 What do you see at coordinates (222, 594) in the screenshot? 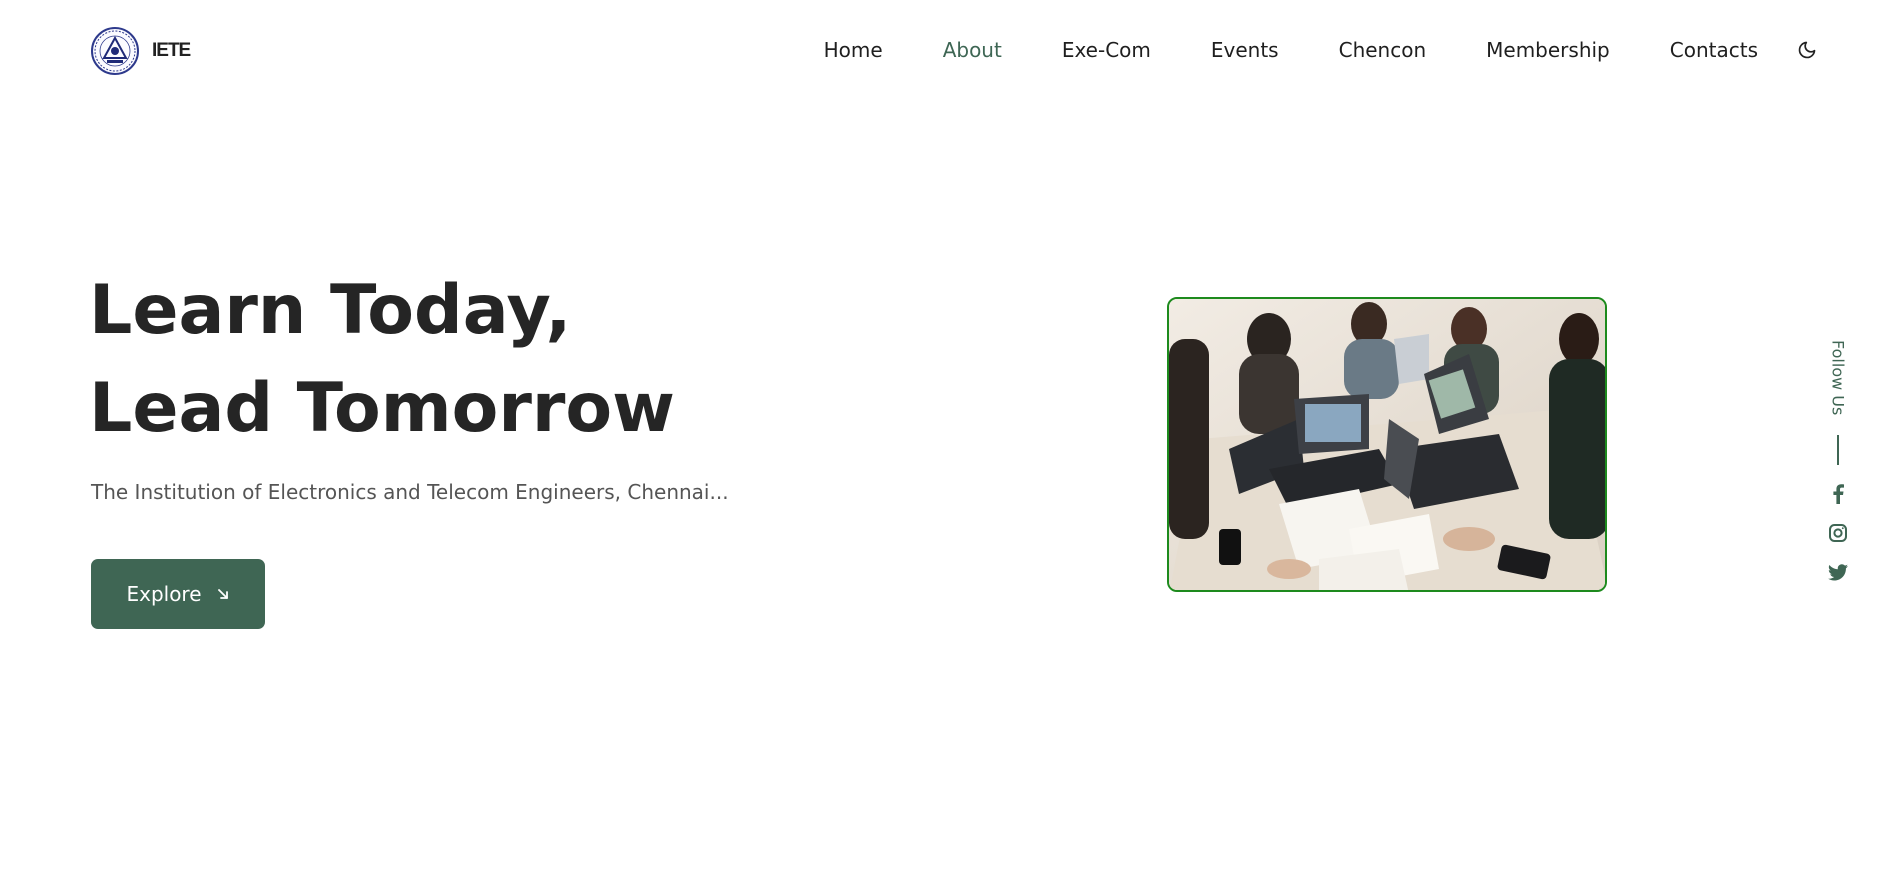
I see `arrow-down-right-icon` at bounding box center [222, 594].